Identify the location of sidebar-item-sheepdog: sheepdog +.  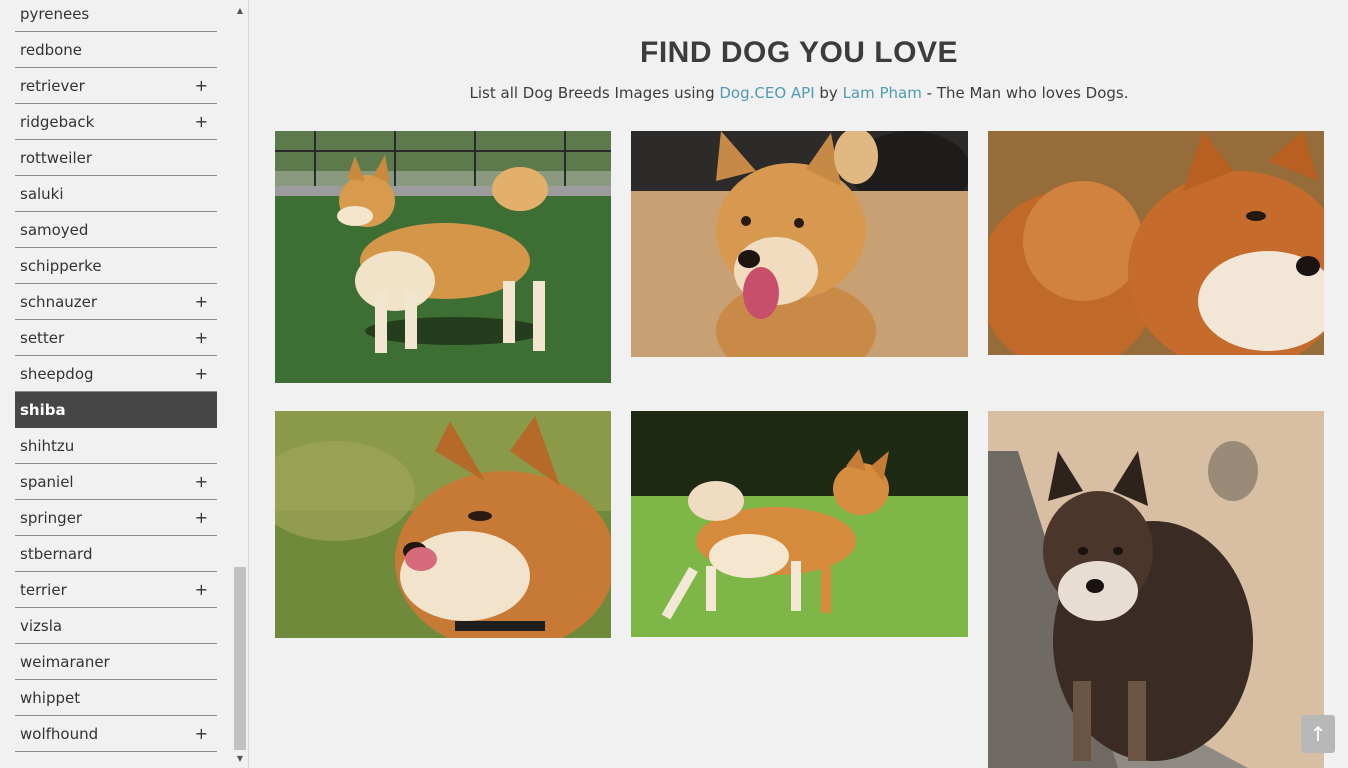
(116, 374).